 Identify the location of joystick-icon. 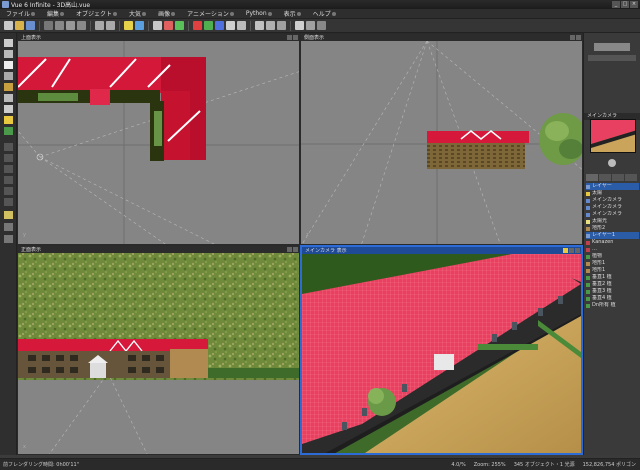
(612, 163).